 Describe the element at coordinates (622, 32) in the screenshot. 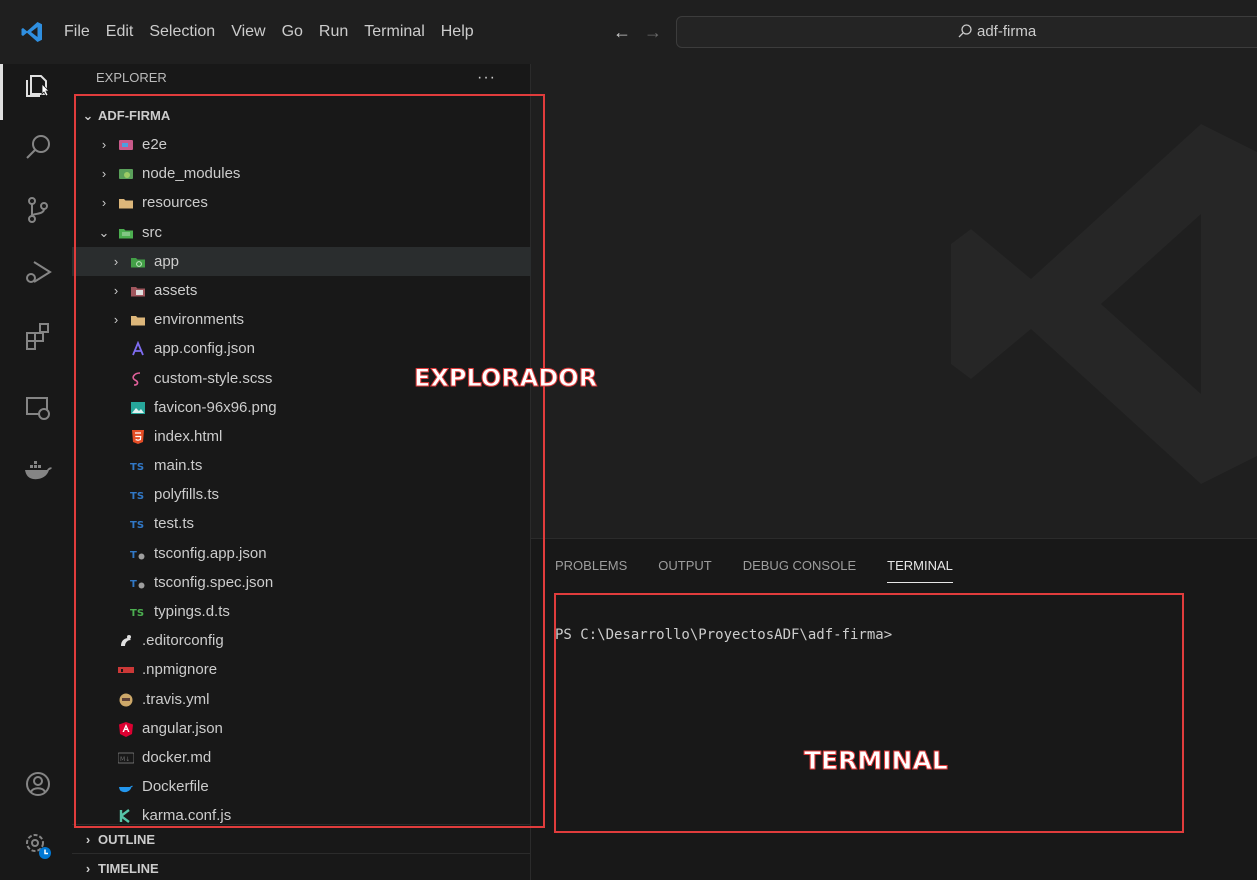

I see `back-arrow-icon: ←` at that location.